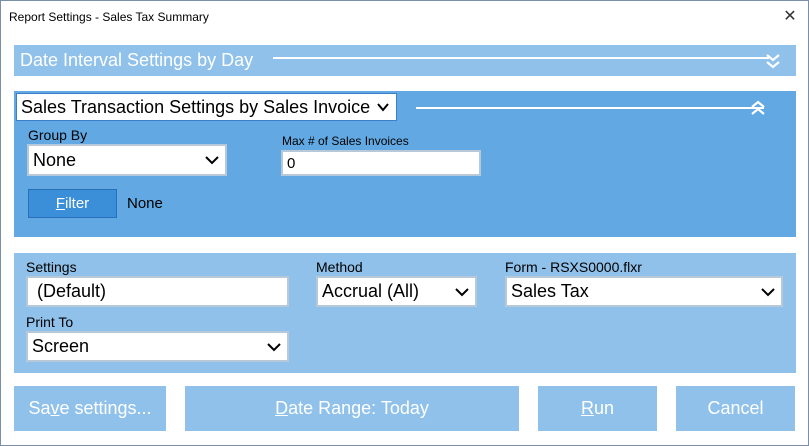  What do you see at coordinates (145, 203) in the screenshot?
I see `filter-value: None` at bounding box center [145, 203].